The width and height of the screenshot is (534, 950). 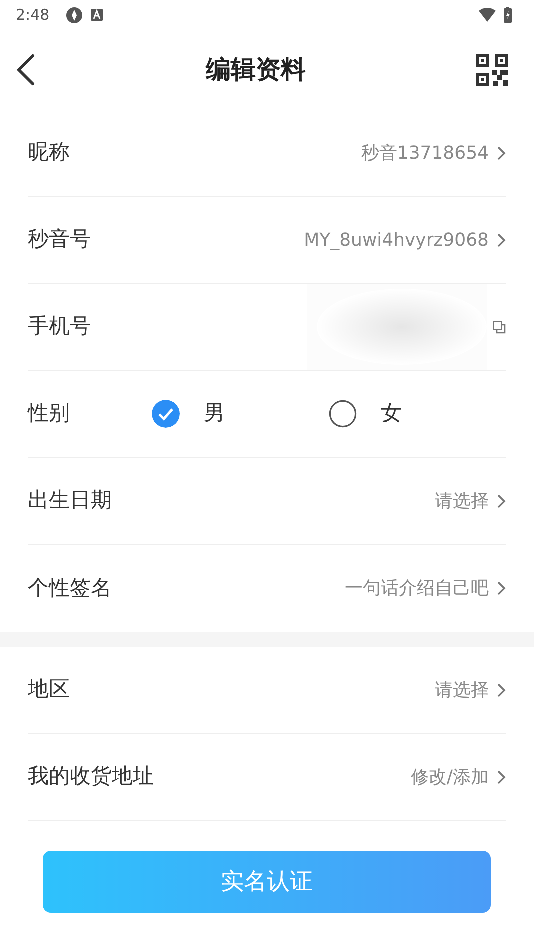 What do you see at coordinates (70, 588) in the screenshot?
I see `field-label: 个性签名` at bounding box center [70, 588].